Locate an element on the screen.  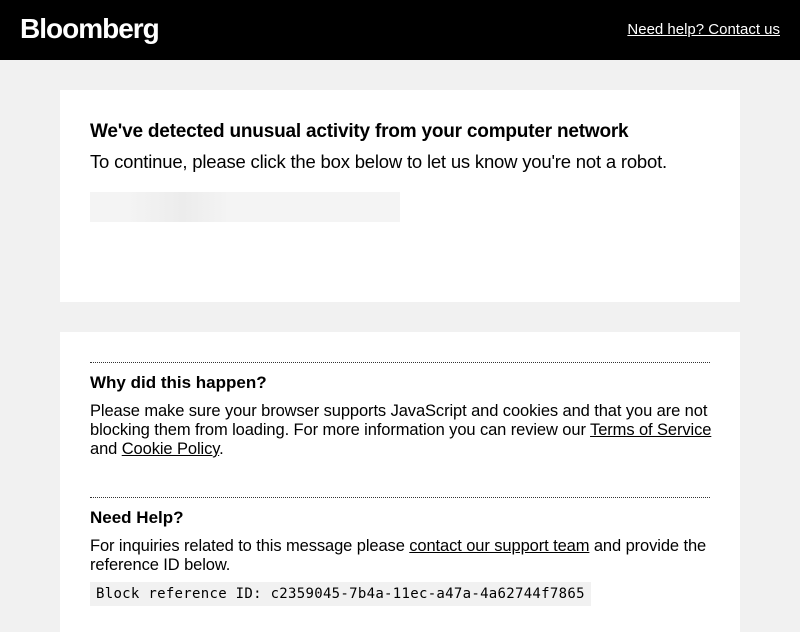
captcha-box is located at coordinates (245, 207).